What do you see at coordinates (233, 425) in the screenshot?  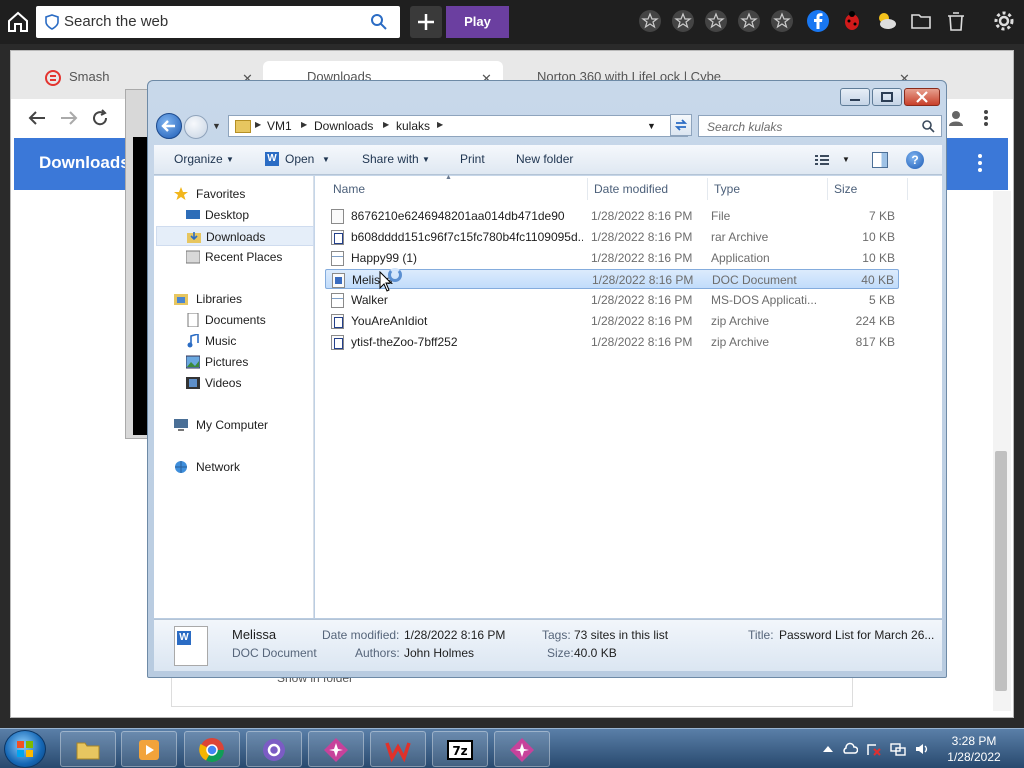 I see `nav-my-computer: My Computer` at bounding box center [233, 425].